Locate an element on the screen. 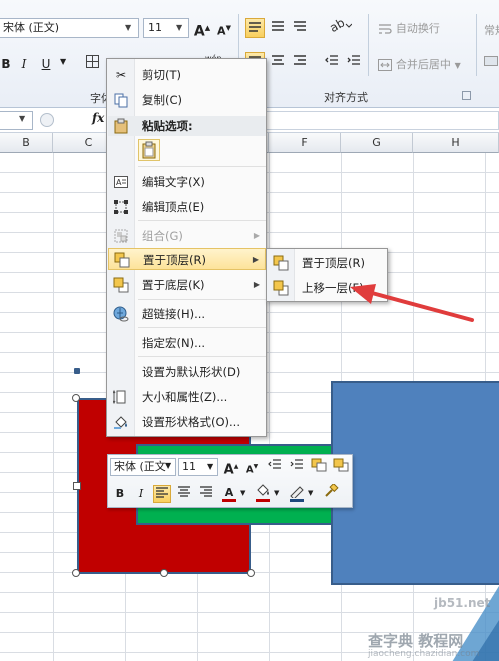 The width and height of the screenshot is (499, 661). align-right-button is located at coordinates (300, 62).